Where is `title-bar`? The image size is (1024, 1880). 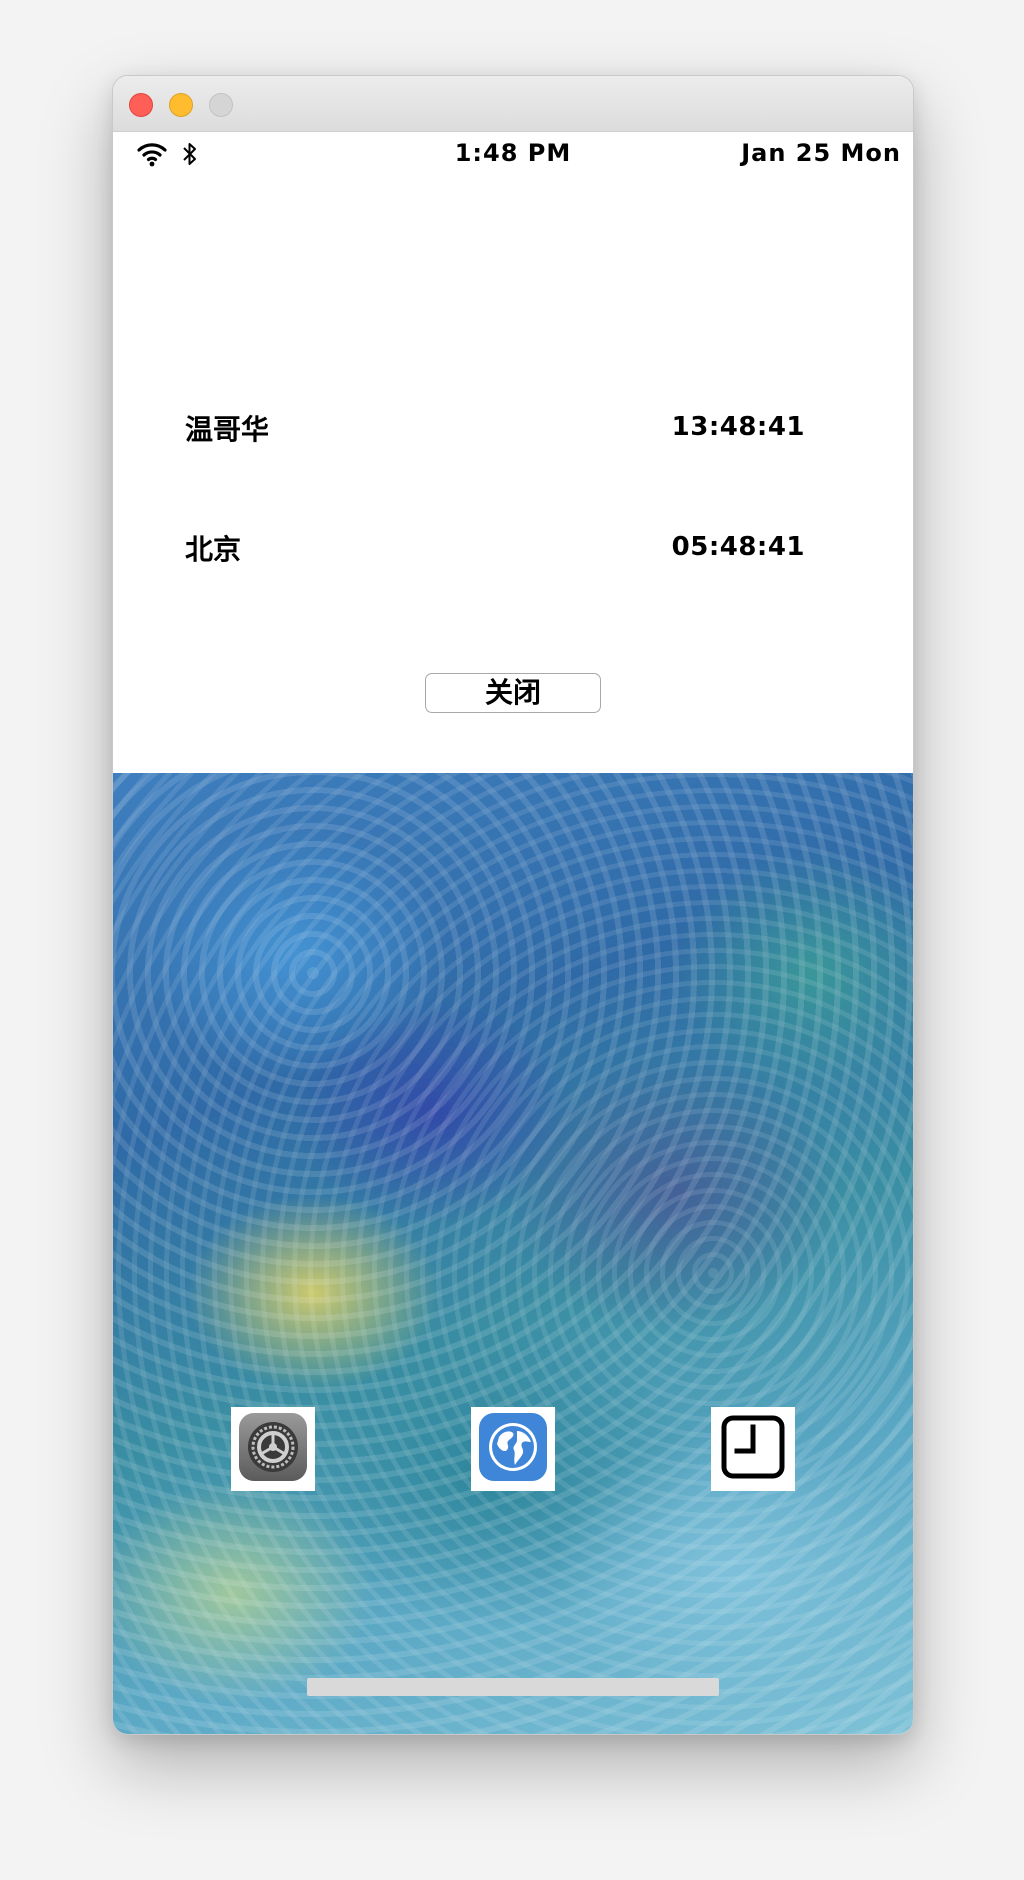 title-bar is located at coordinates (513, 104).